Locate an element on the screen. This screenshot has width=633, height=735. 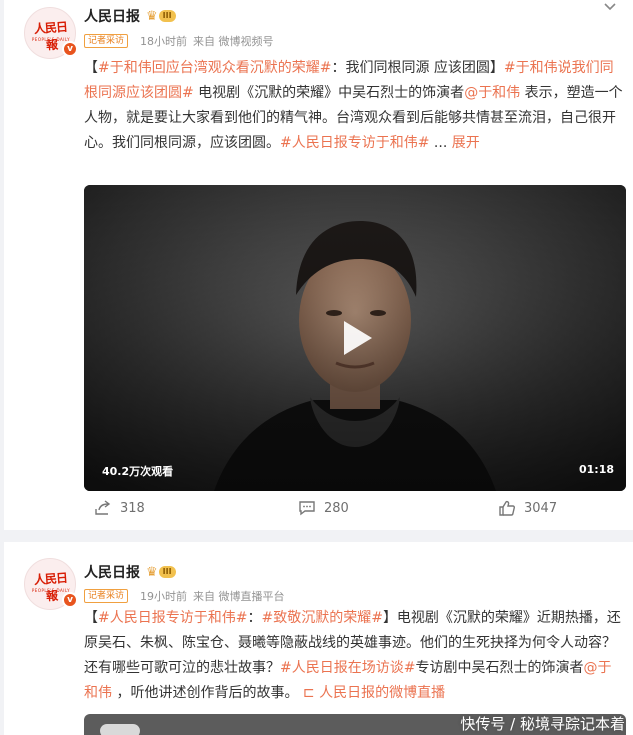
expand-link: 展开 is located at coordinates (466, 143).